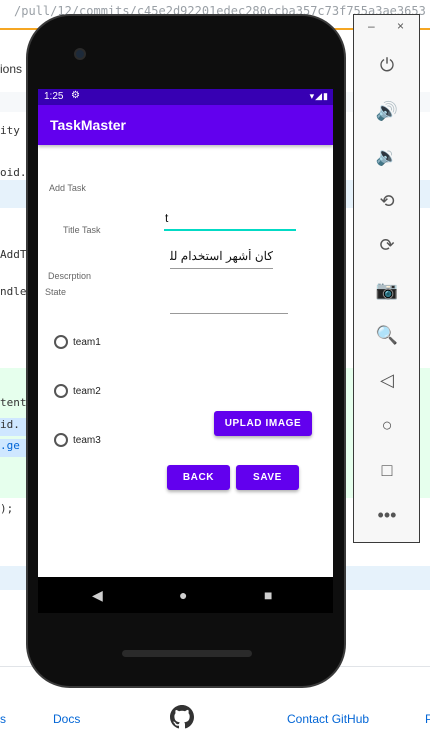 The width and height of the screenshot is (430, 734). Describe the element at coordinates (229, 304) in the screenshot. I see `state-input` at that location.